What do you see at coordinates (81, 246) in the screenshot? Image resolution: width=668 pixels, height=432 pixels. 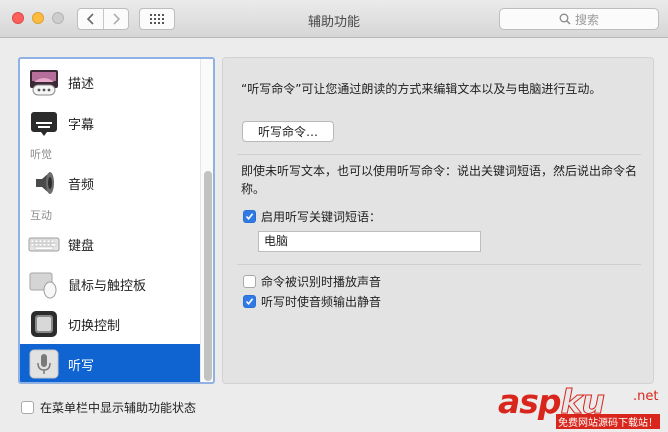 I see `sidebar-item-label: 键盘` at bounding box center [81, 246].